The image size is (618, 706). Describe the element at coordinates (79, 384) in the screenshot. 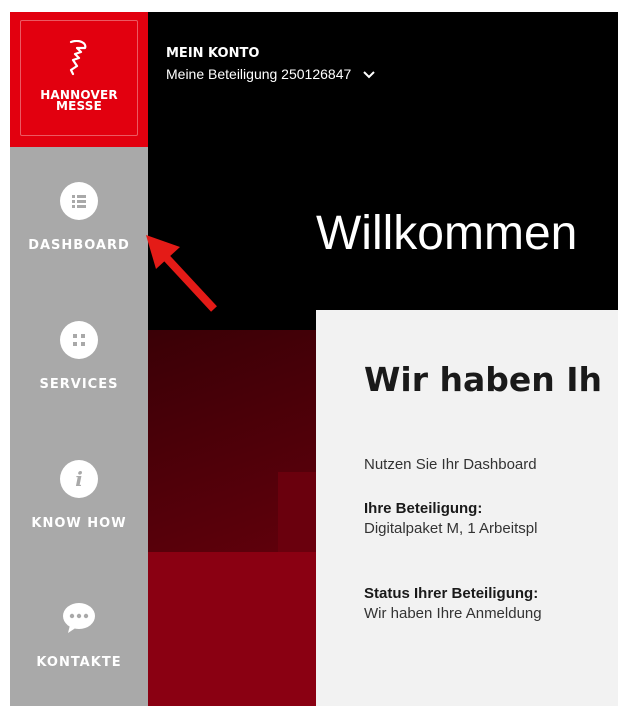

I see `sidebar-item-label: SERVICES` at that location.